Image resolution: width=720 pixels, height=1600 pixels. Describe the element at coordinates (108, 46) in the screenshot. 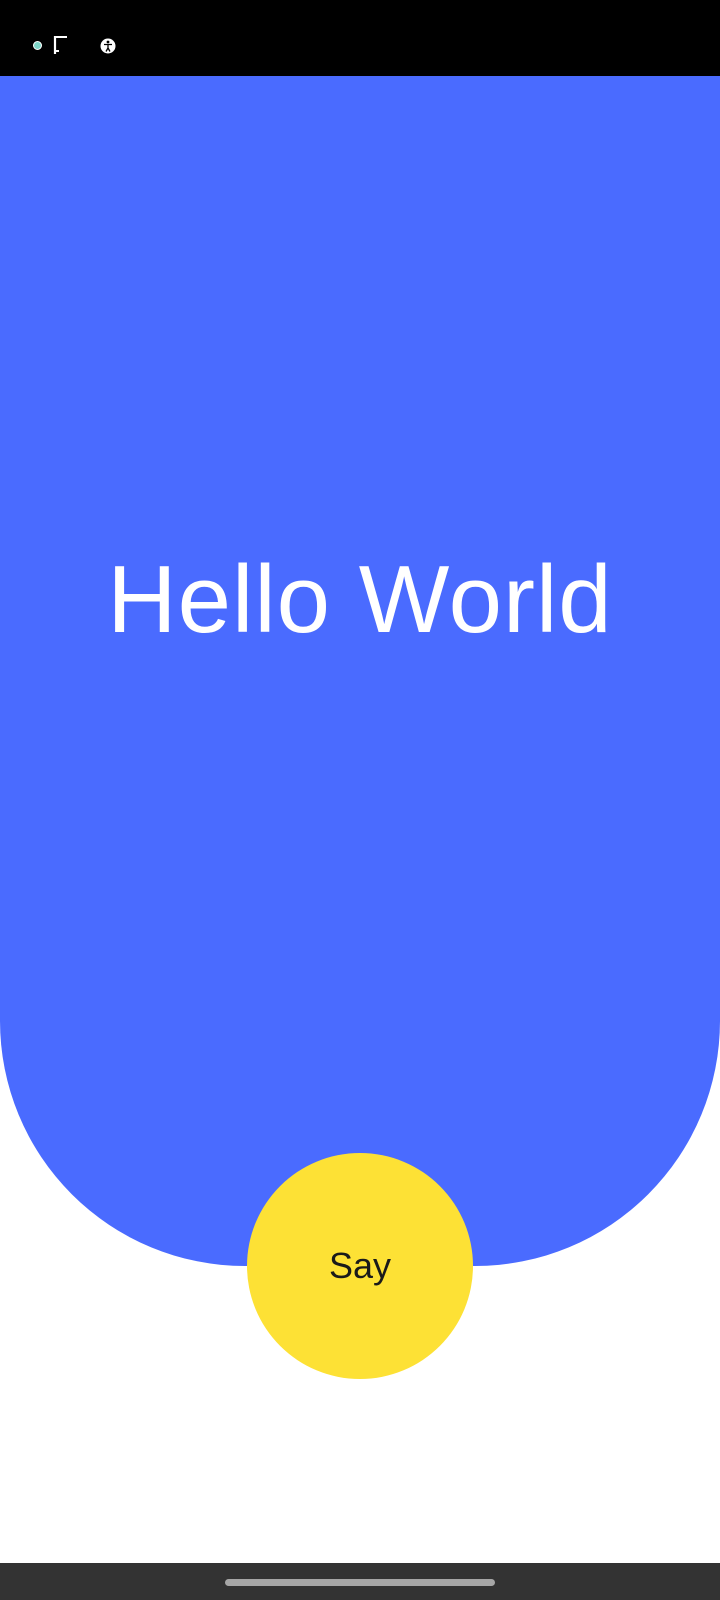

I see `accessibility-icon` at that location.